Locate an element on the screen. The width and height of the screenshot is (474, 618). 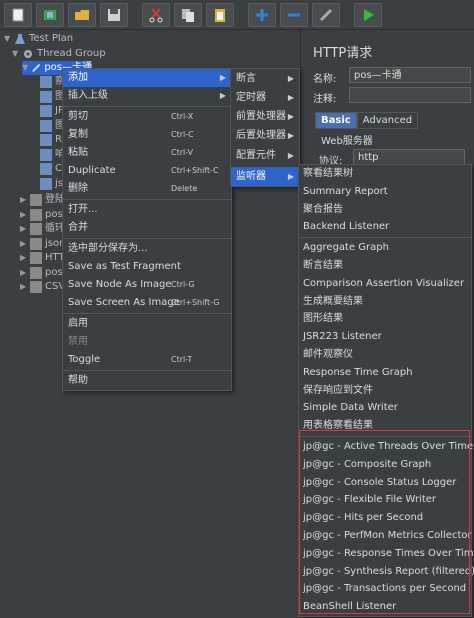
tab-basic: Basic is located at coordinates (336, 120).